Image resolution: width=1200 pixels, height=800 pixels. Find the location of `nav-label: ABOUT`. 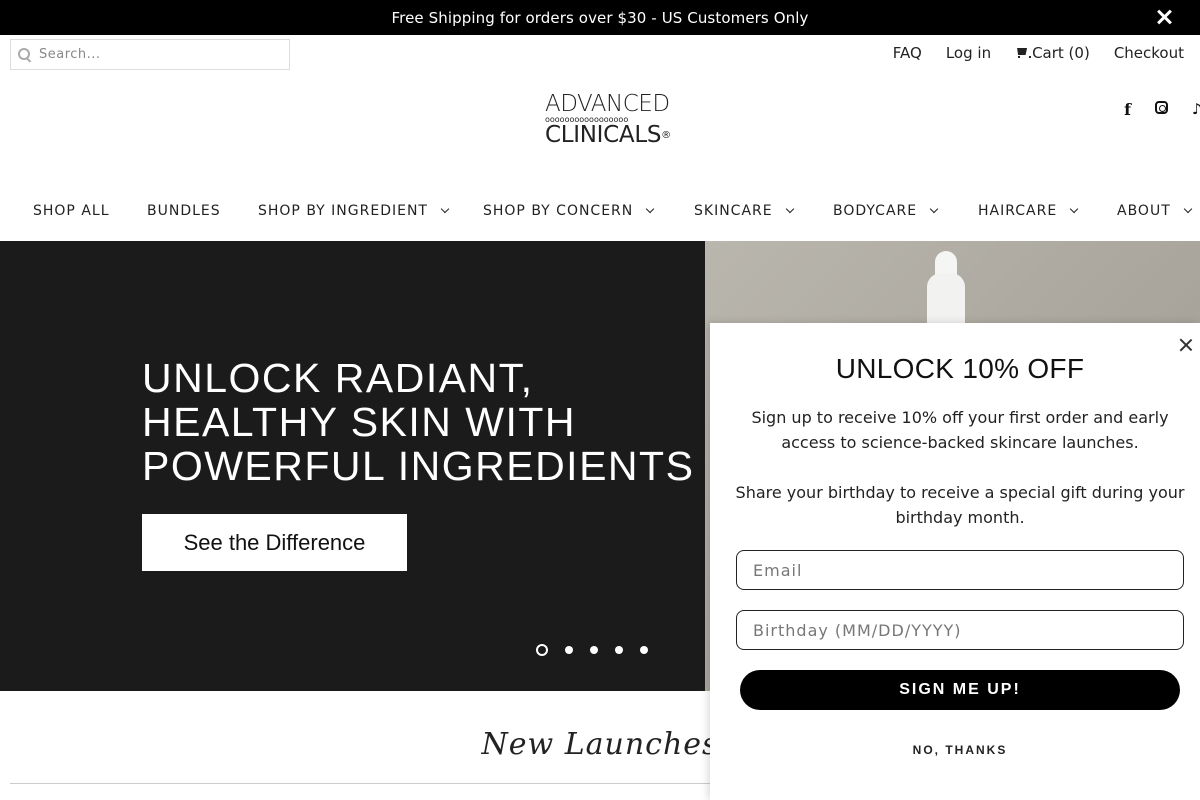

nav-label: ABOUT is located at coordinates (1144, 211).